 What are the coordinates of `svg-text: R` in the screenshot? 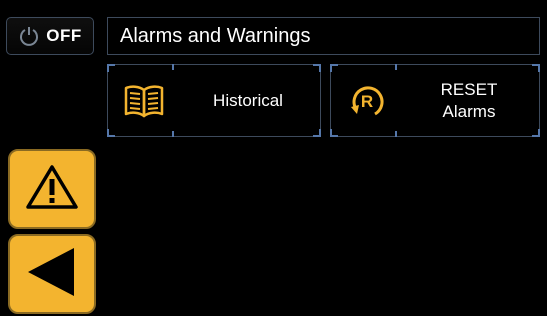 It's located at (367, 101).